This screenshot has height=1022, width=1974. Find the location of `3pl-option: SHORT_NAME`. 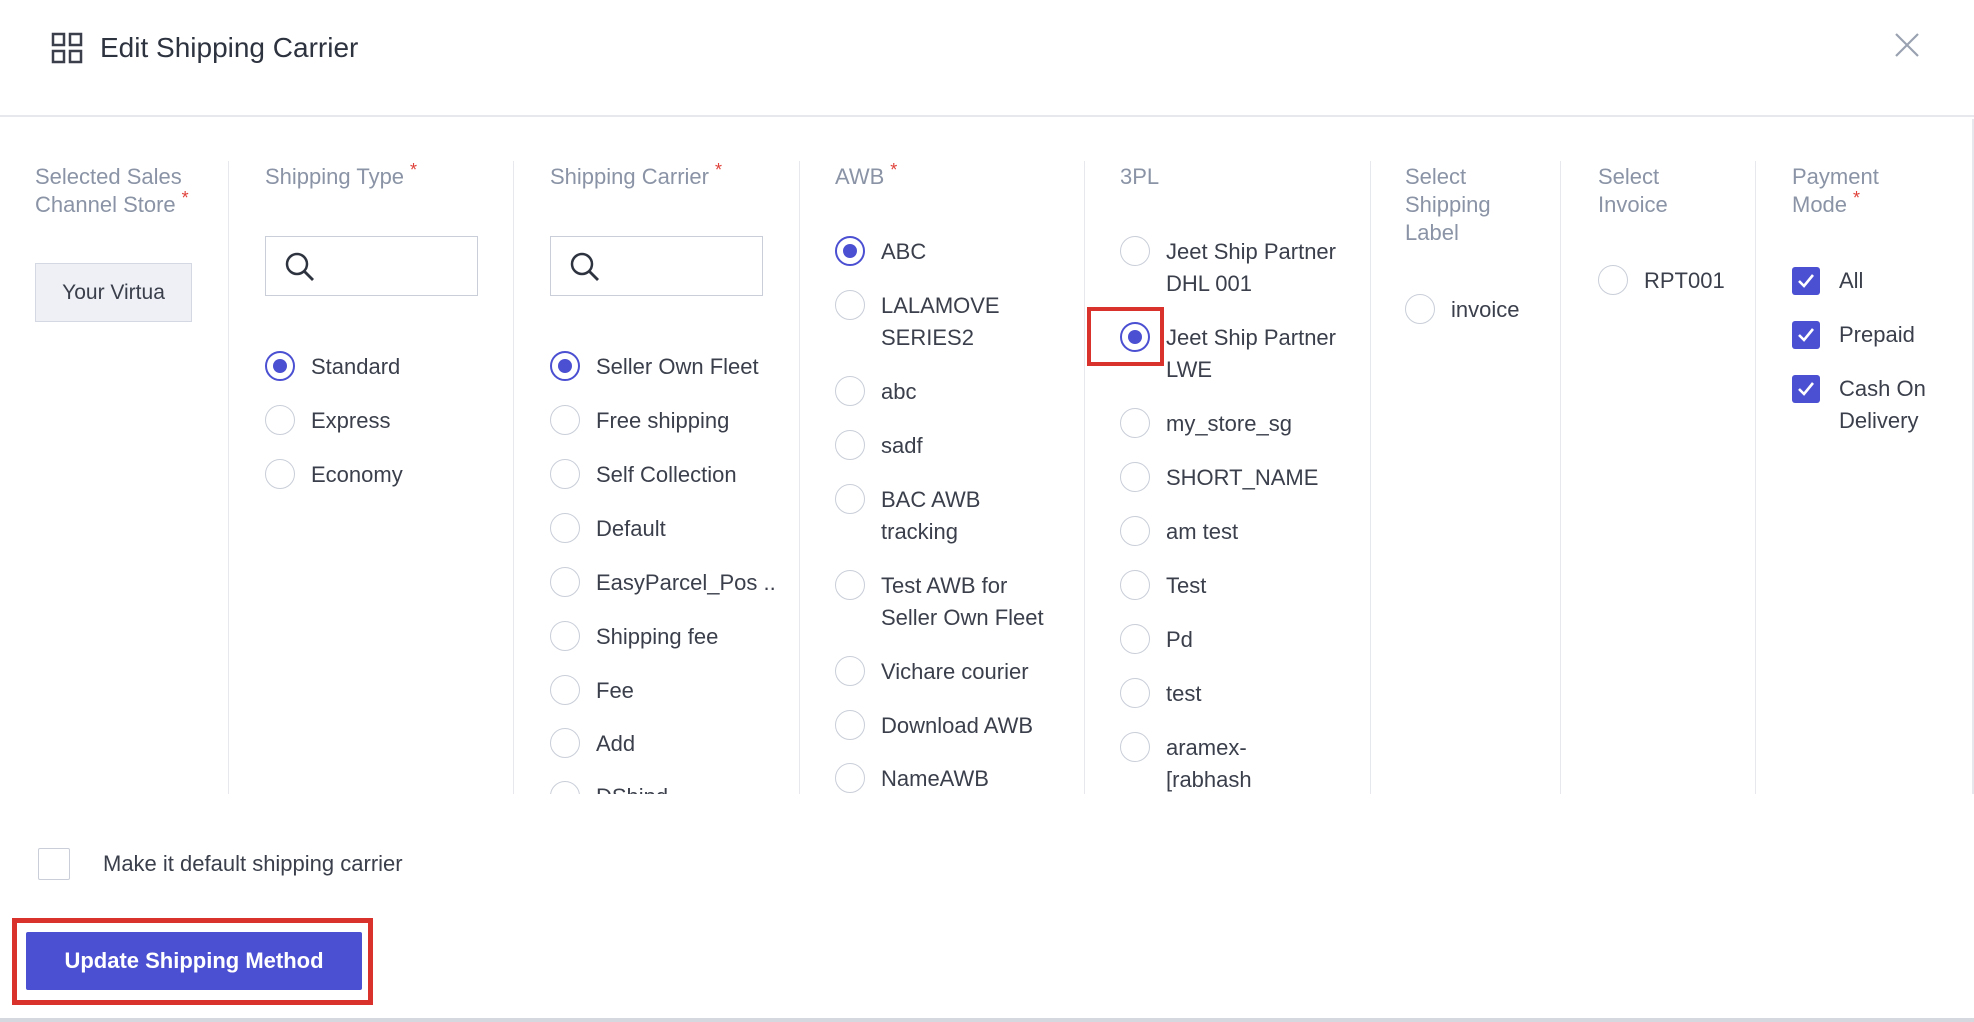

3pl-option: SHORT_NAME is located at coordinates (1230, 478).